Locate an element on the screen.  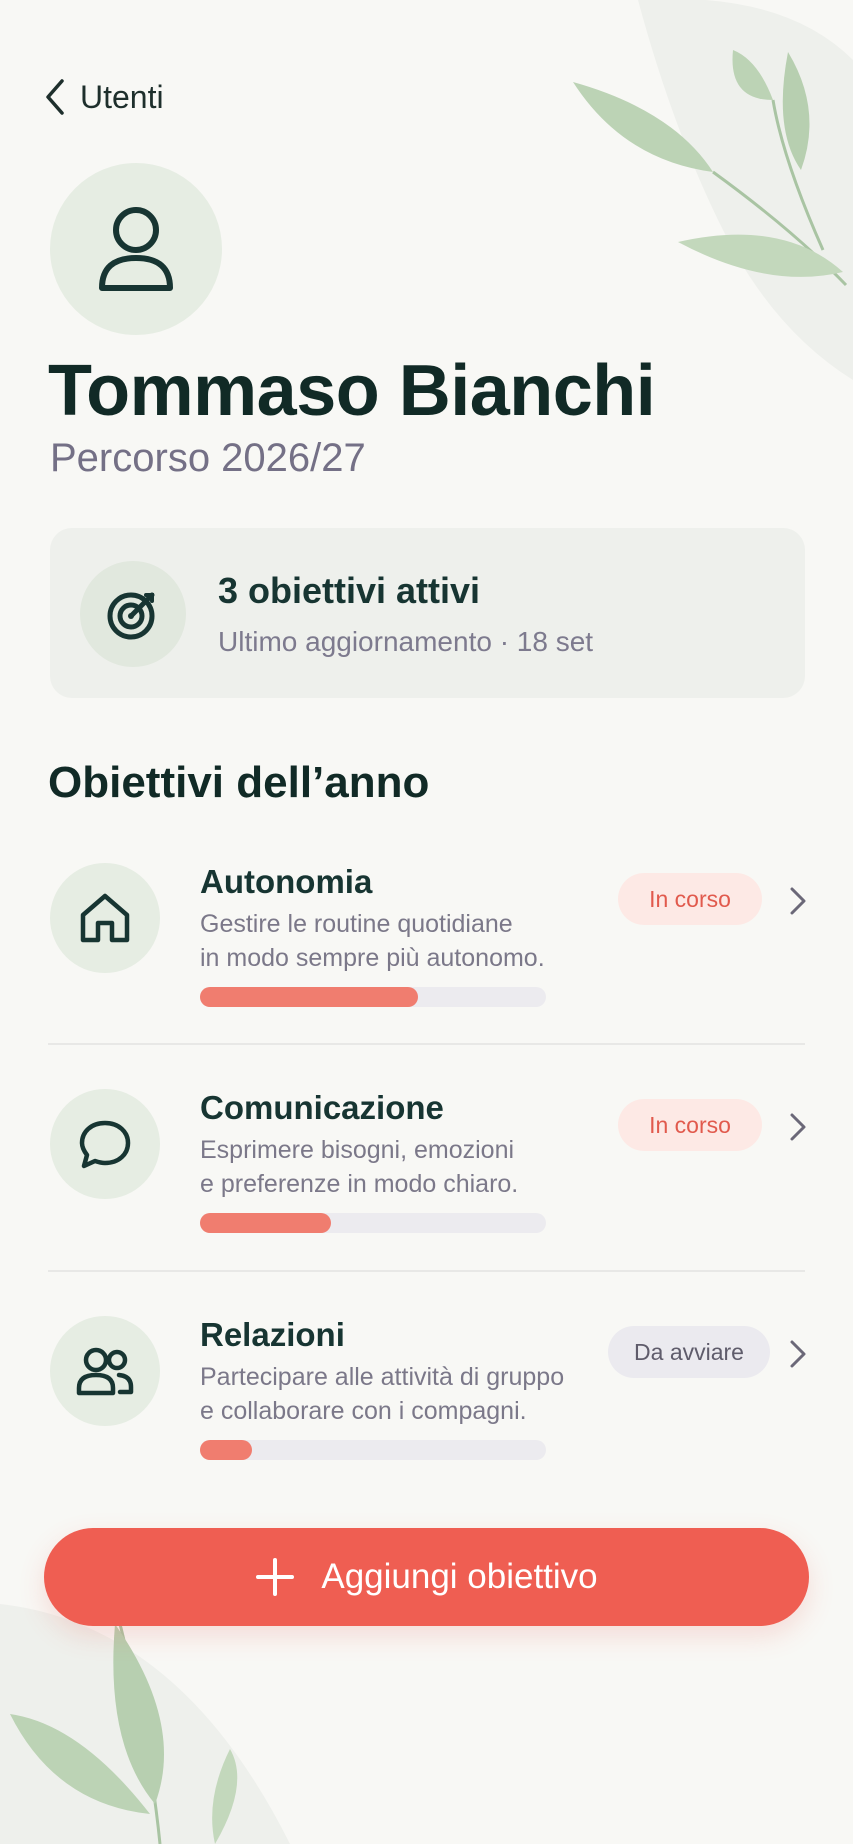
profile-name: Tommaso Bianchi is located at coordinates (352, 391).